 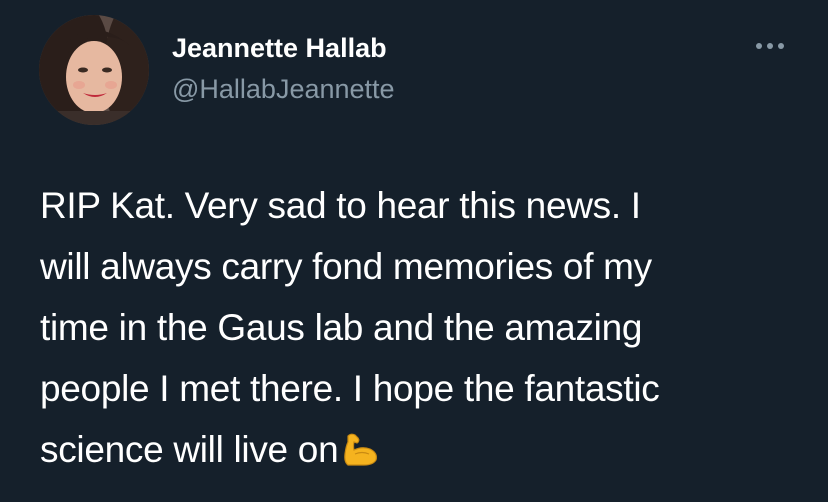 I want to click on tweet-text-last-line: science will live on, so click(x=420, y=449).